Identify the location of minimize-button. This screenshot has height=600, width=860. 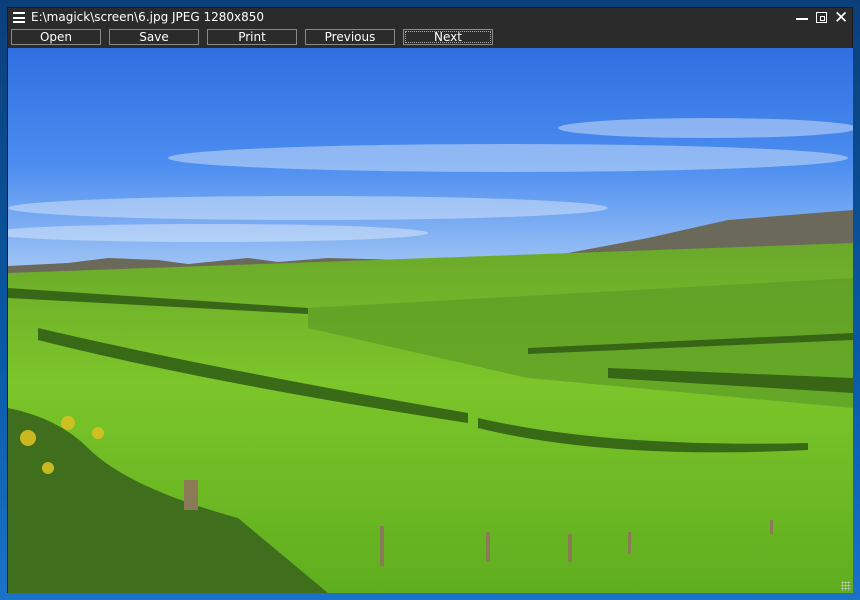
(802, 18).